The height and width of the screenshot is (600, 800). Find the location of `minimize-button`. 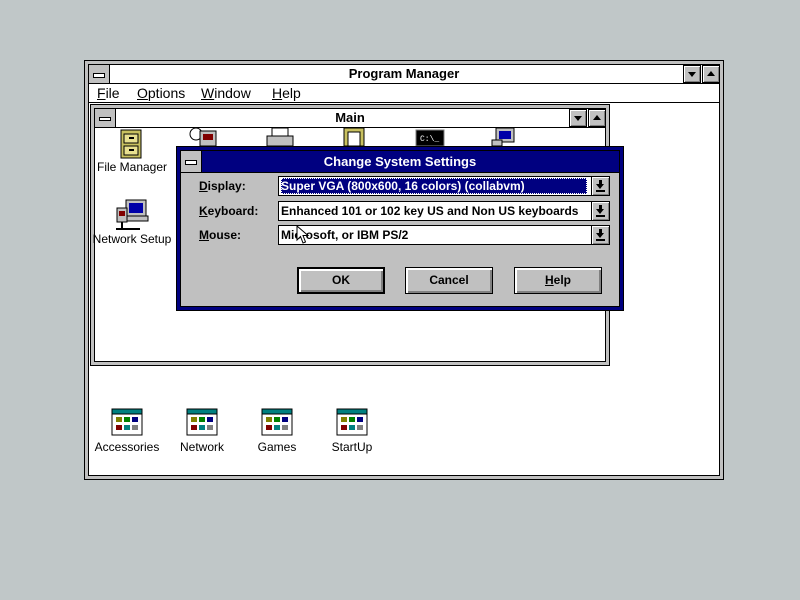

minimize-button is located at coordinates (692, 74).